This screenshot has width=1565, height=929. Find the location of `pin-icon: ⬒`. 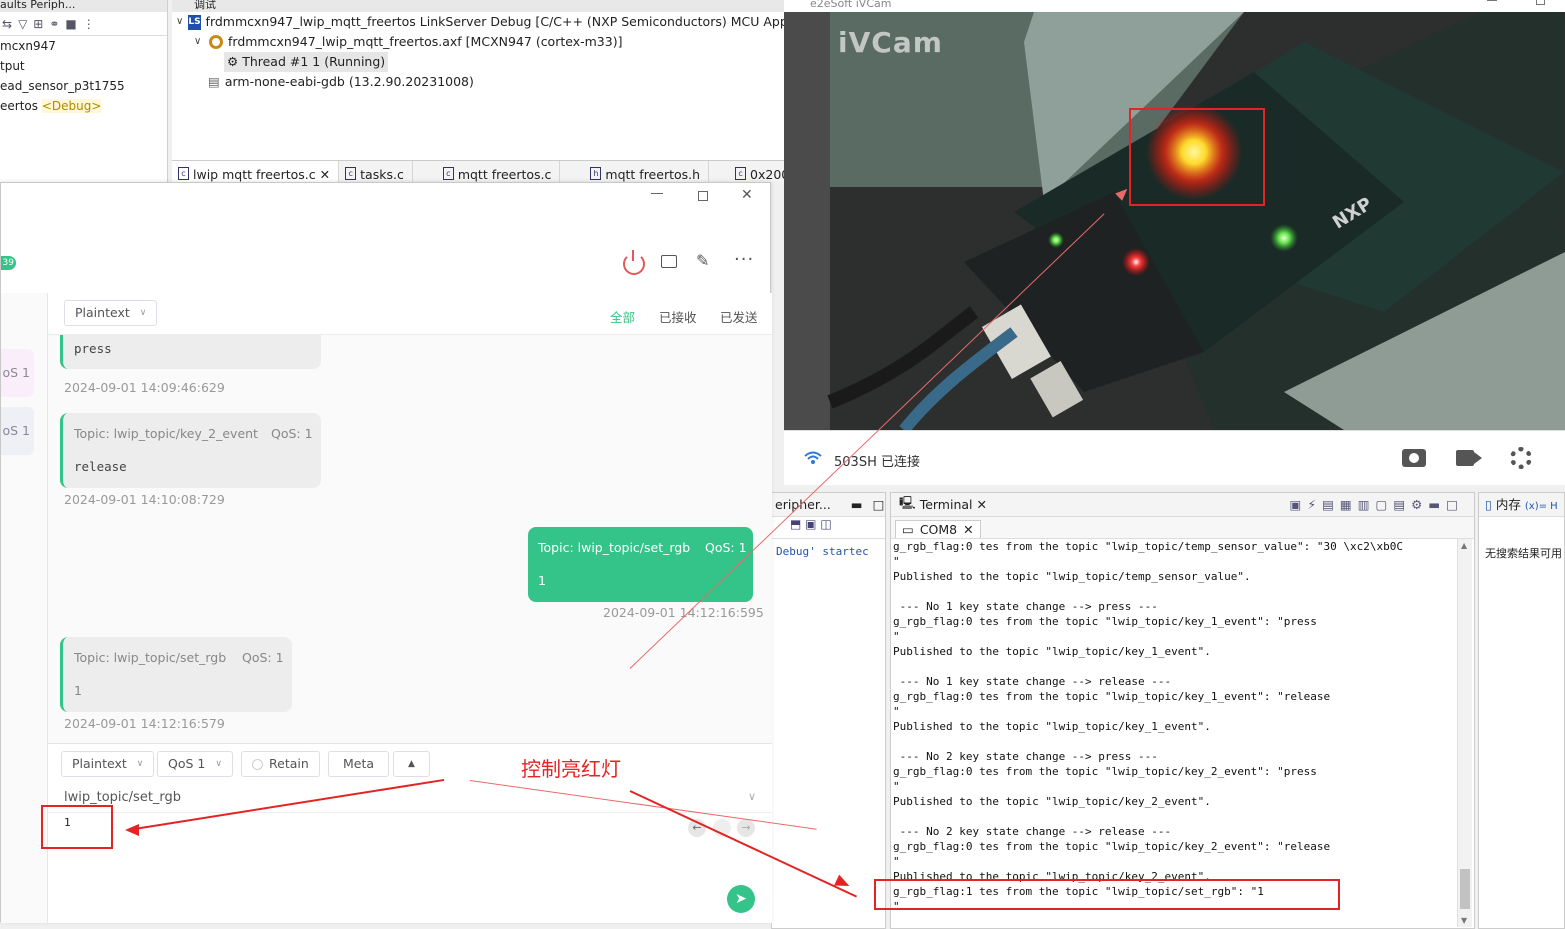

pin-icon: ⬒ is located at coordinates (795, 524).